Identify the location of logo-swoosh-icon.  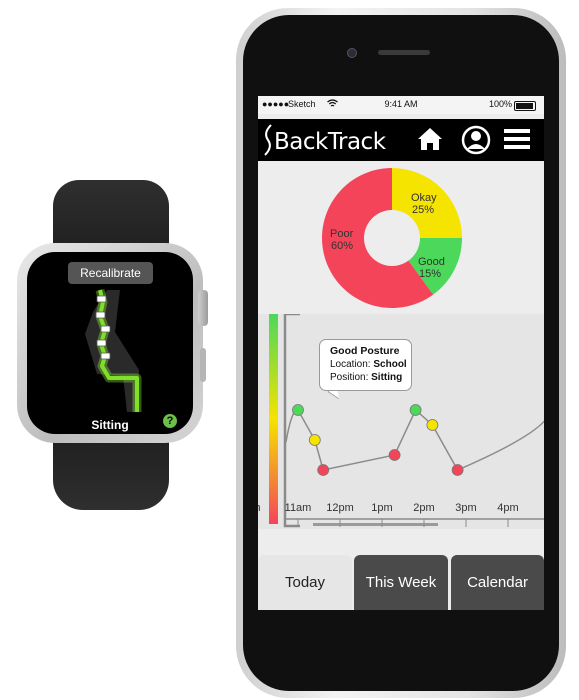
(268, 140).